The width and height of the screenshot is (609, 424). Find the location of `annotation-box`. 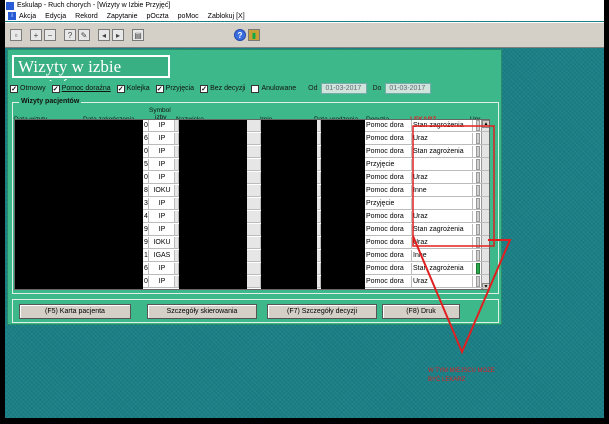

annotation-box is located at coordinates (453, 186).